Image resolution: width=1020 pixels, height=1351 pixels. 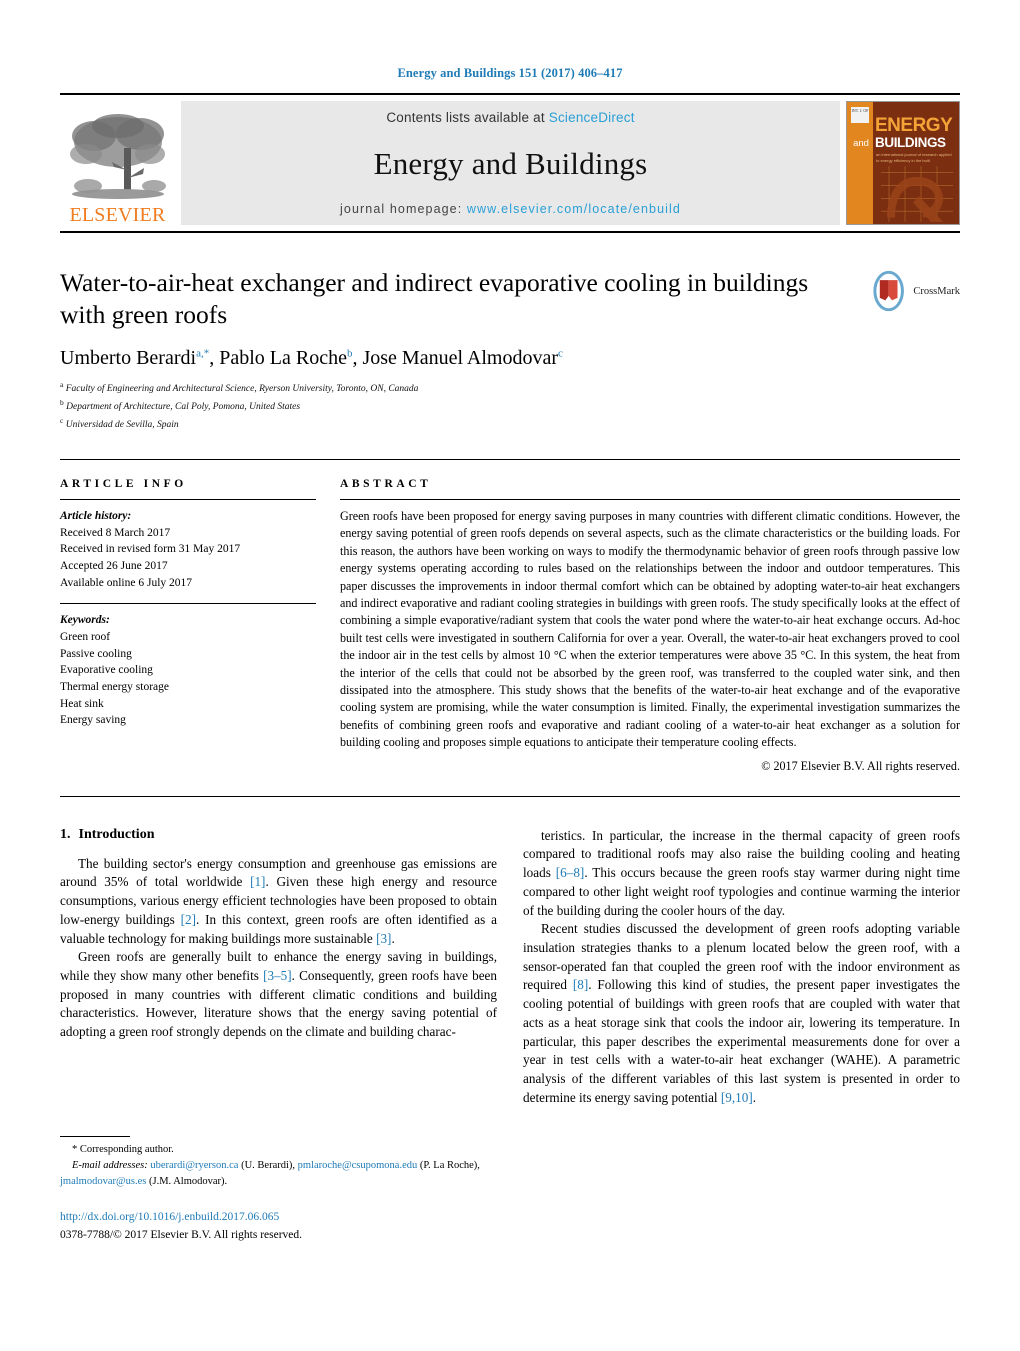 I want to click on abstract-bottom-rule, so click(x=510, y=796).